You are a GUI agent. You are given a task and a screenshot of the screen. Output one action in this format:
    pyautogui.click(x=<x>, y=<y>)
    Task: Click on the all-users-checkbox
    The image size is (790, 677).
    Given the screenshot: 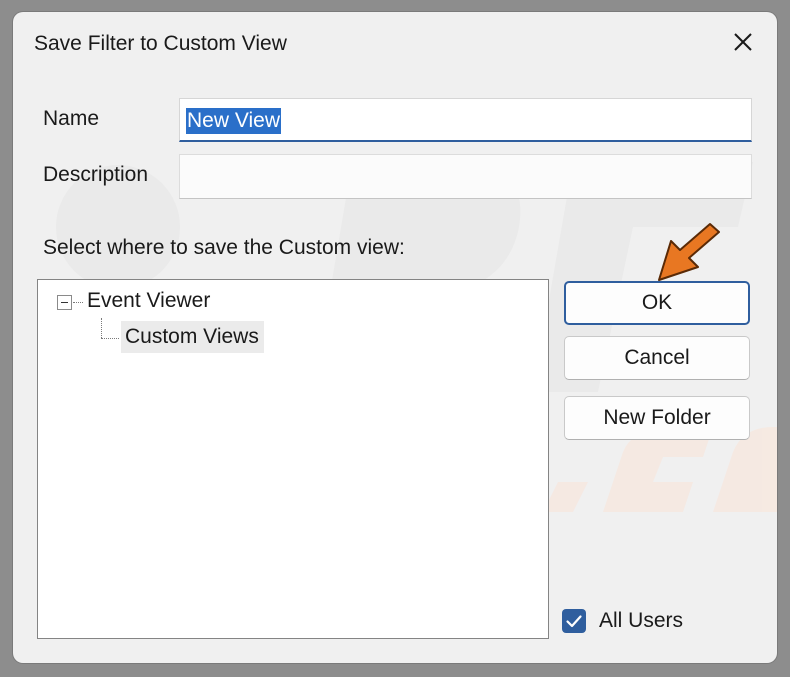 What is the action you would take?
    pyautogui.click(x=574, y=621)
    